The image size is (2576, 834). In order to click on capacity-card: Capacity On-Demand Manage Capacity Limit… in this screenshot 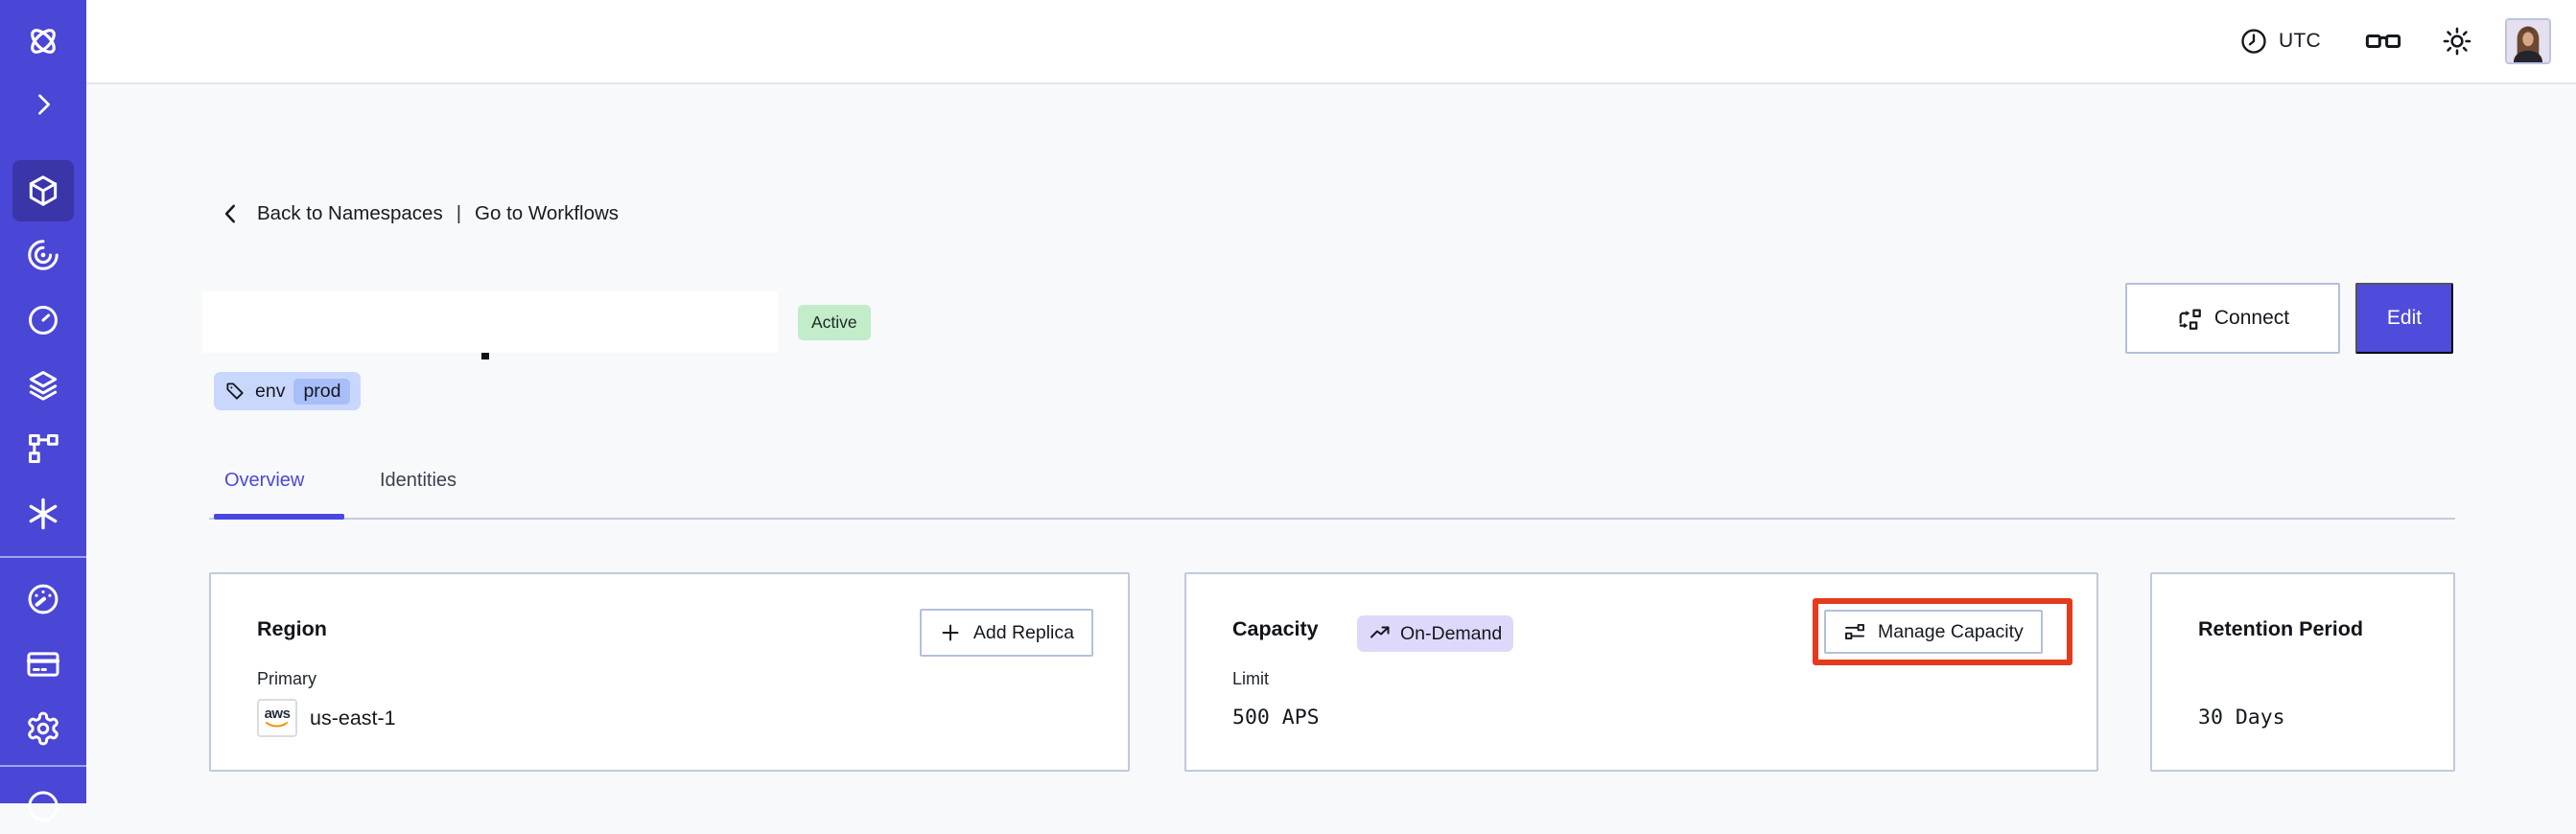, I will do `click(1641, 672)`.